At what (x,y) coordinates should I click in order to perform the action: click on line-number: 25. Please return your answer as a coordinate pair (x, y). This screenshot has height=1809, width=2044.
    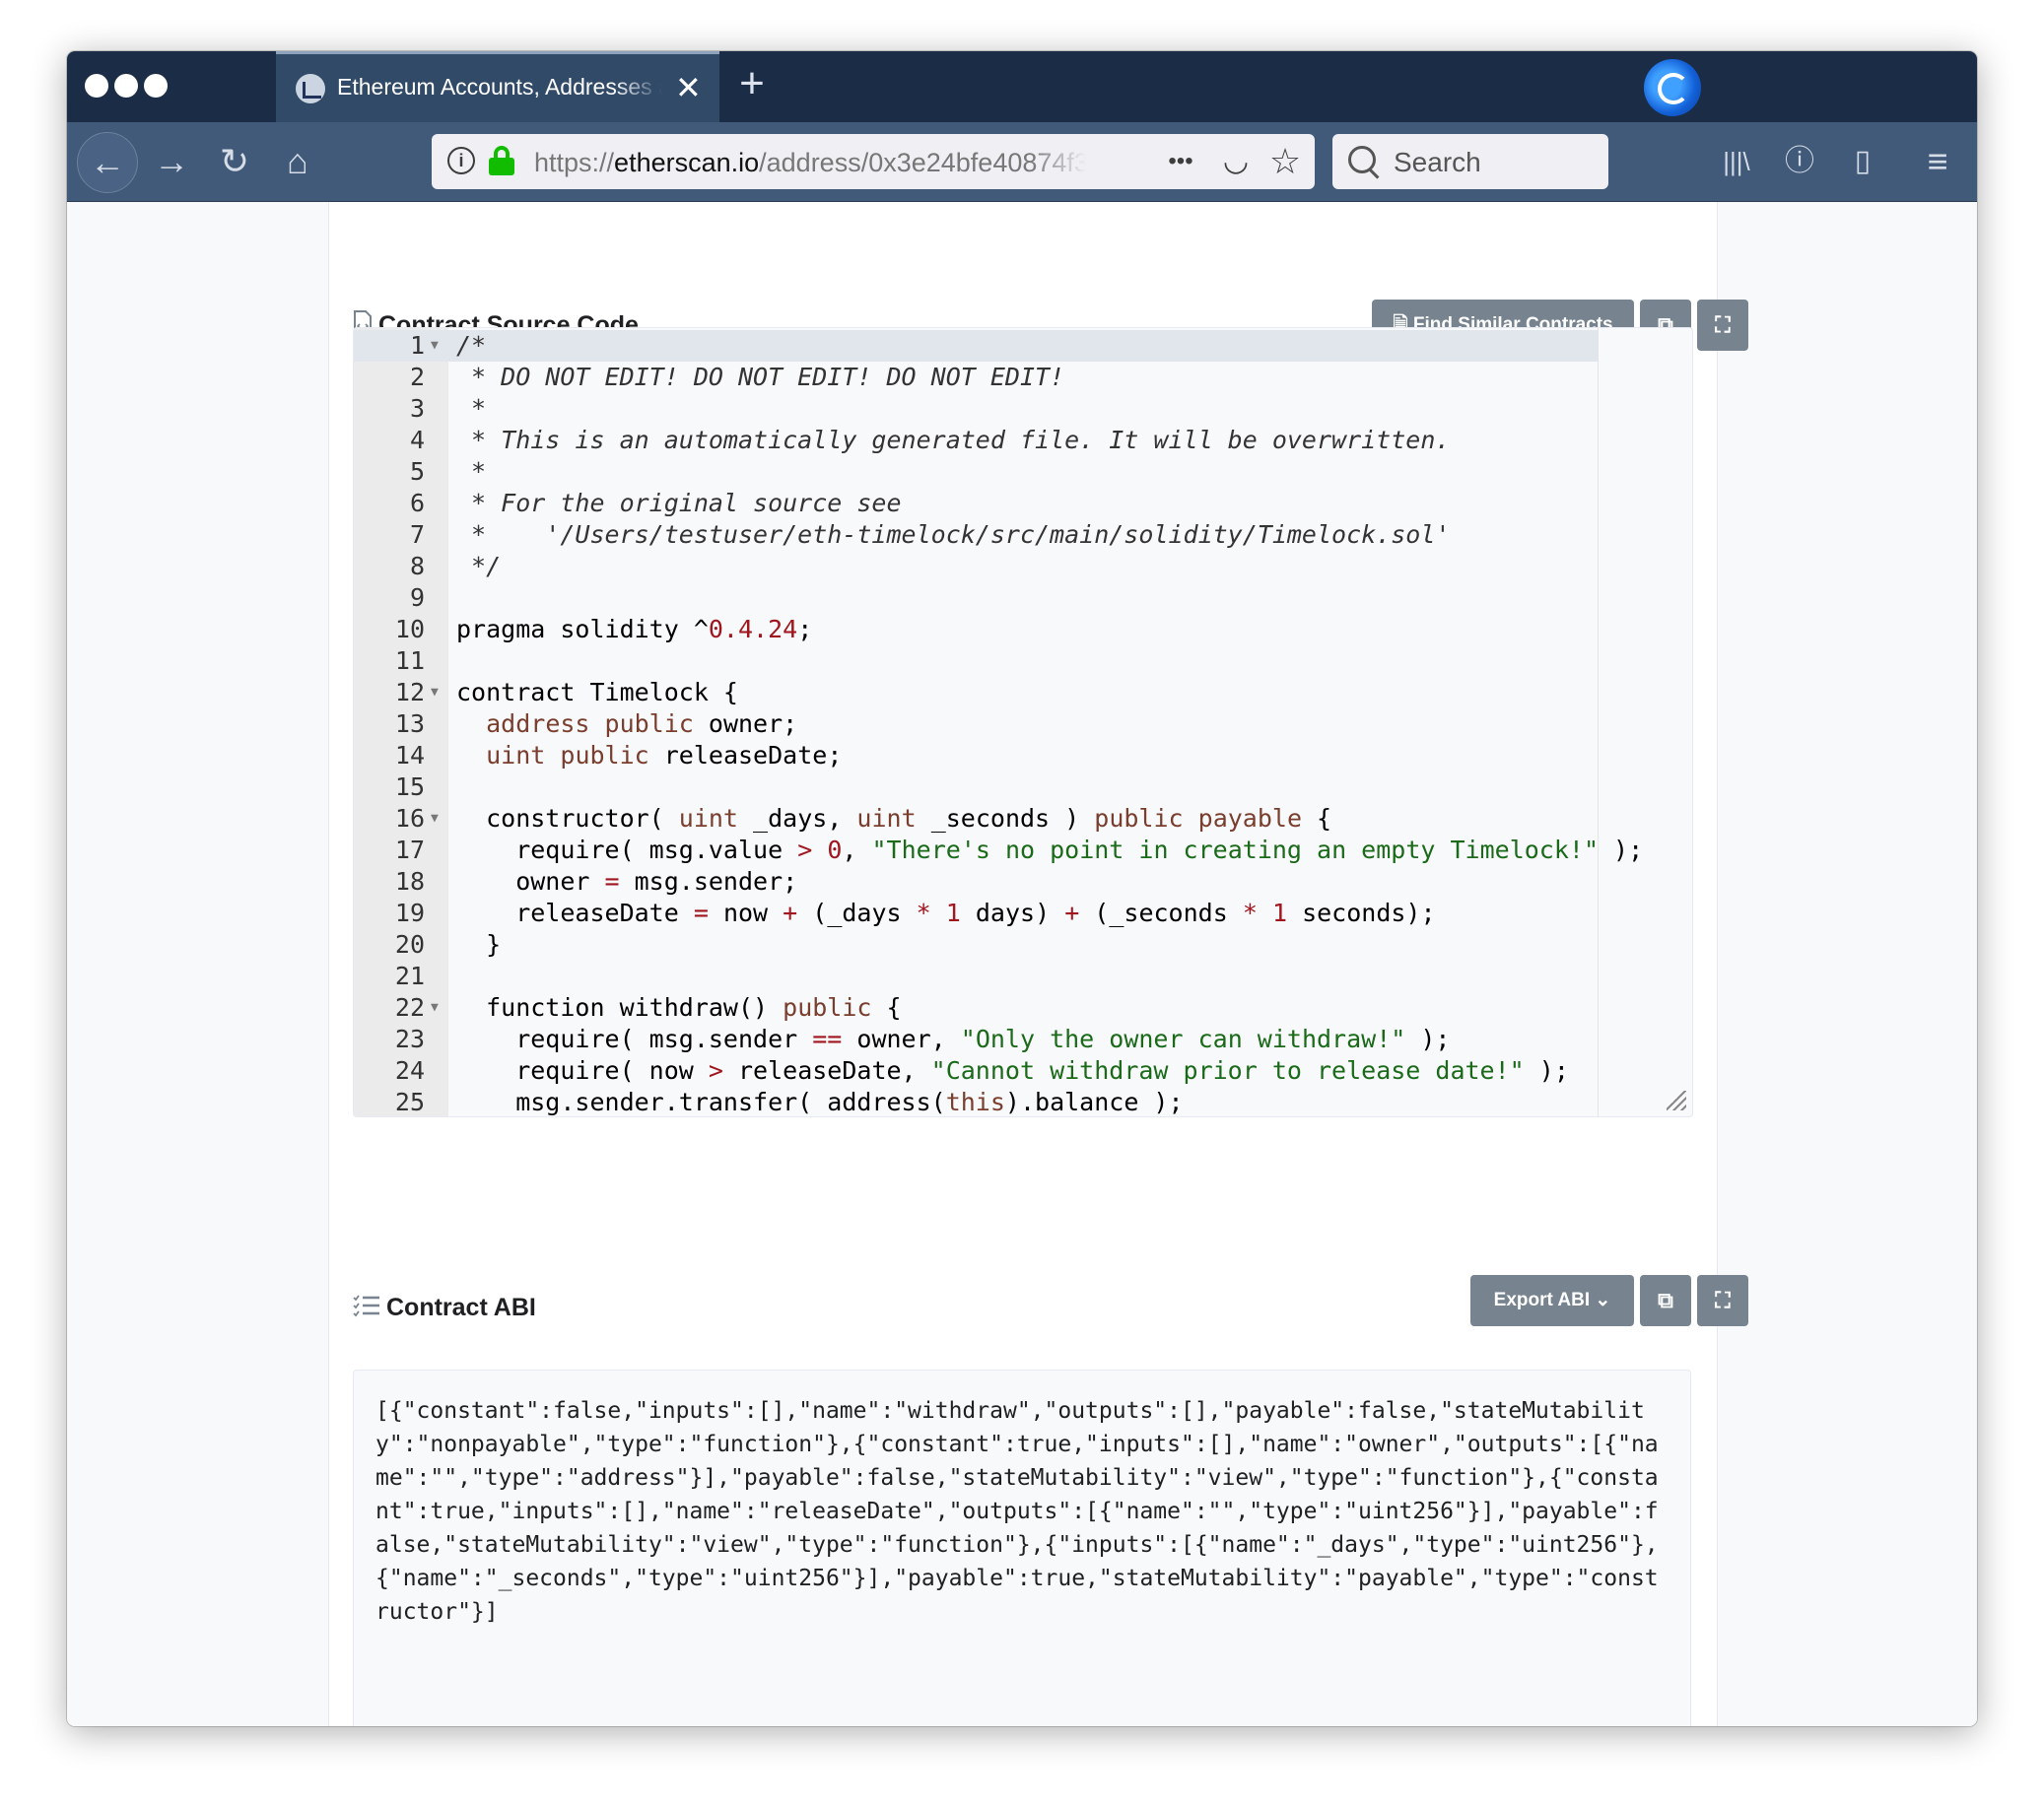
    Looking at the image, I should click on (409, 1102).